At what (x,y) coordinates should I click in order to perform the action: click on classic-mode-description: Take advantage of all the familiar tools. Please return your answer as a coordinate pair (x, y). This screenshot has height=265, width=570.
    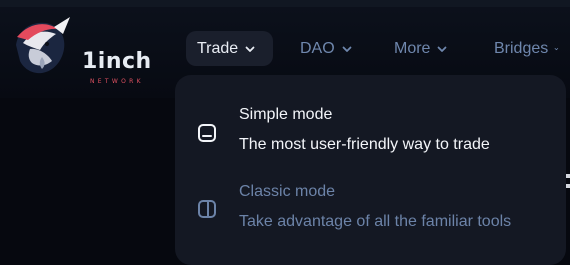
    Looking at the image, I should click on (375, 221).